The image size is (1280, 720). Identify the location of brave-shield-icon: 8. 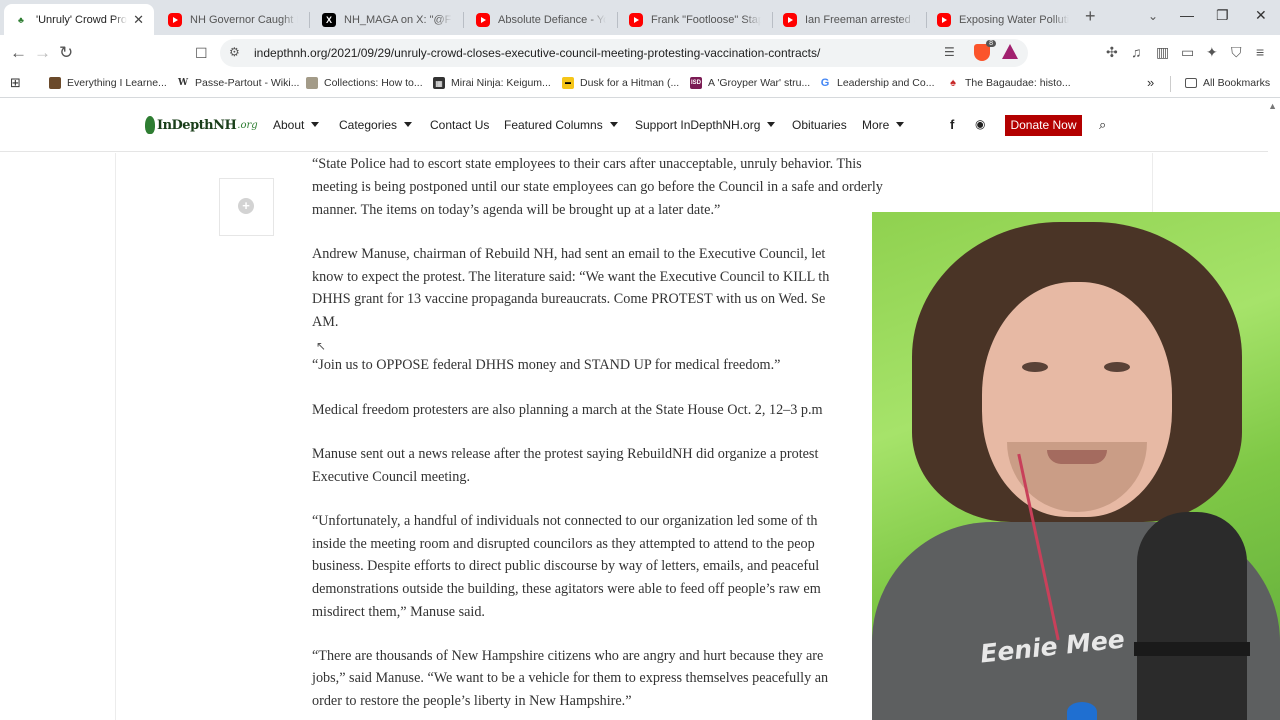
(985, 50).